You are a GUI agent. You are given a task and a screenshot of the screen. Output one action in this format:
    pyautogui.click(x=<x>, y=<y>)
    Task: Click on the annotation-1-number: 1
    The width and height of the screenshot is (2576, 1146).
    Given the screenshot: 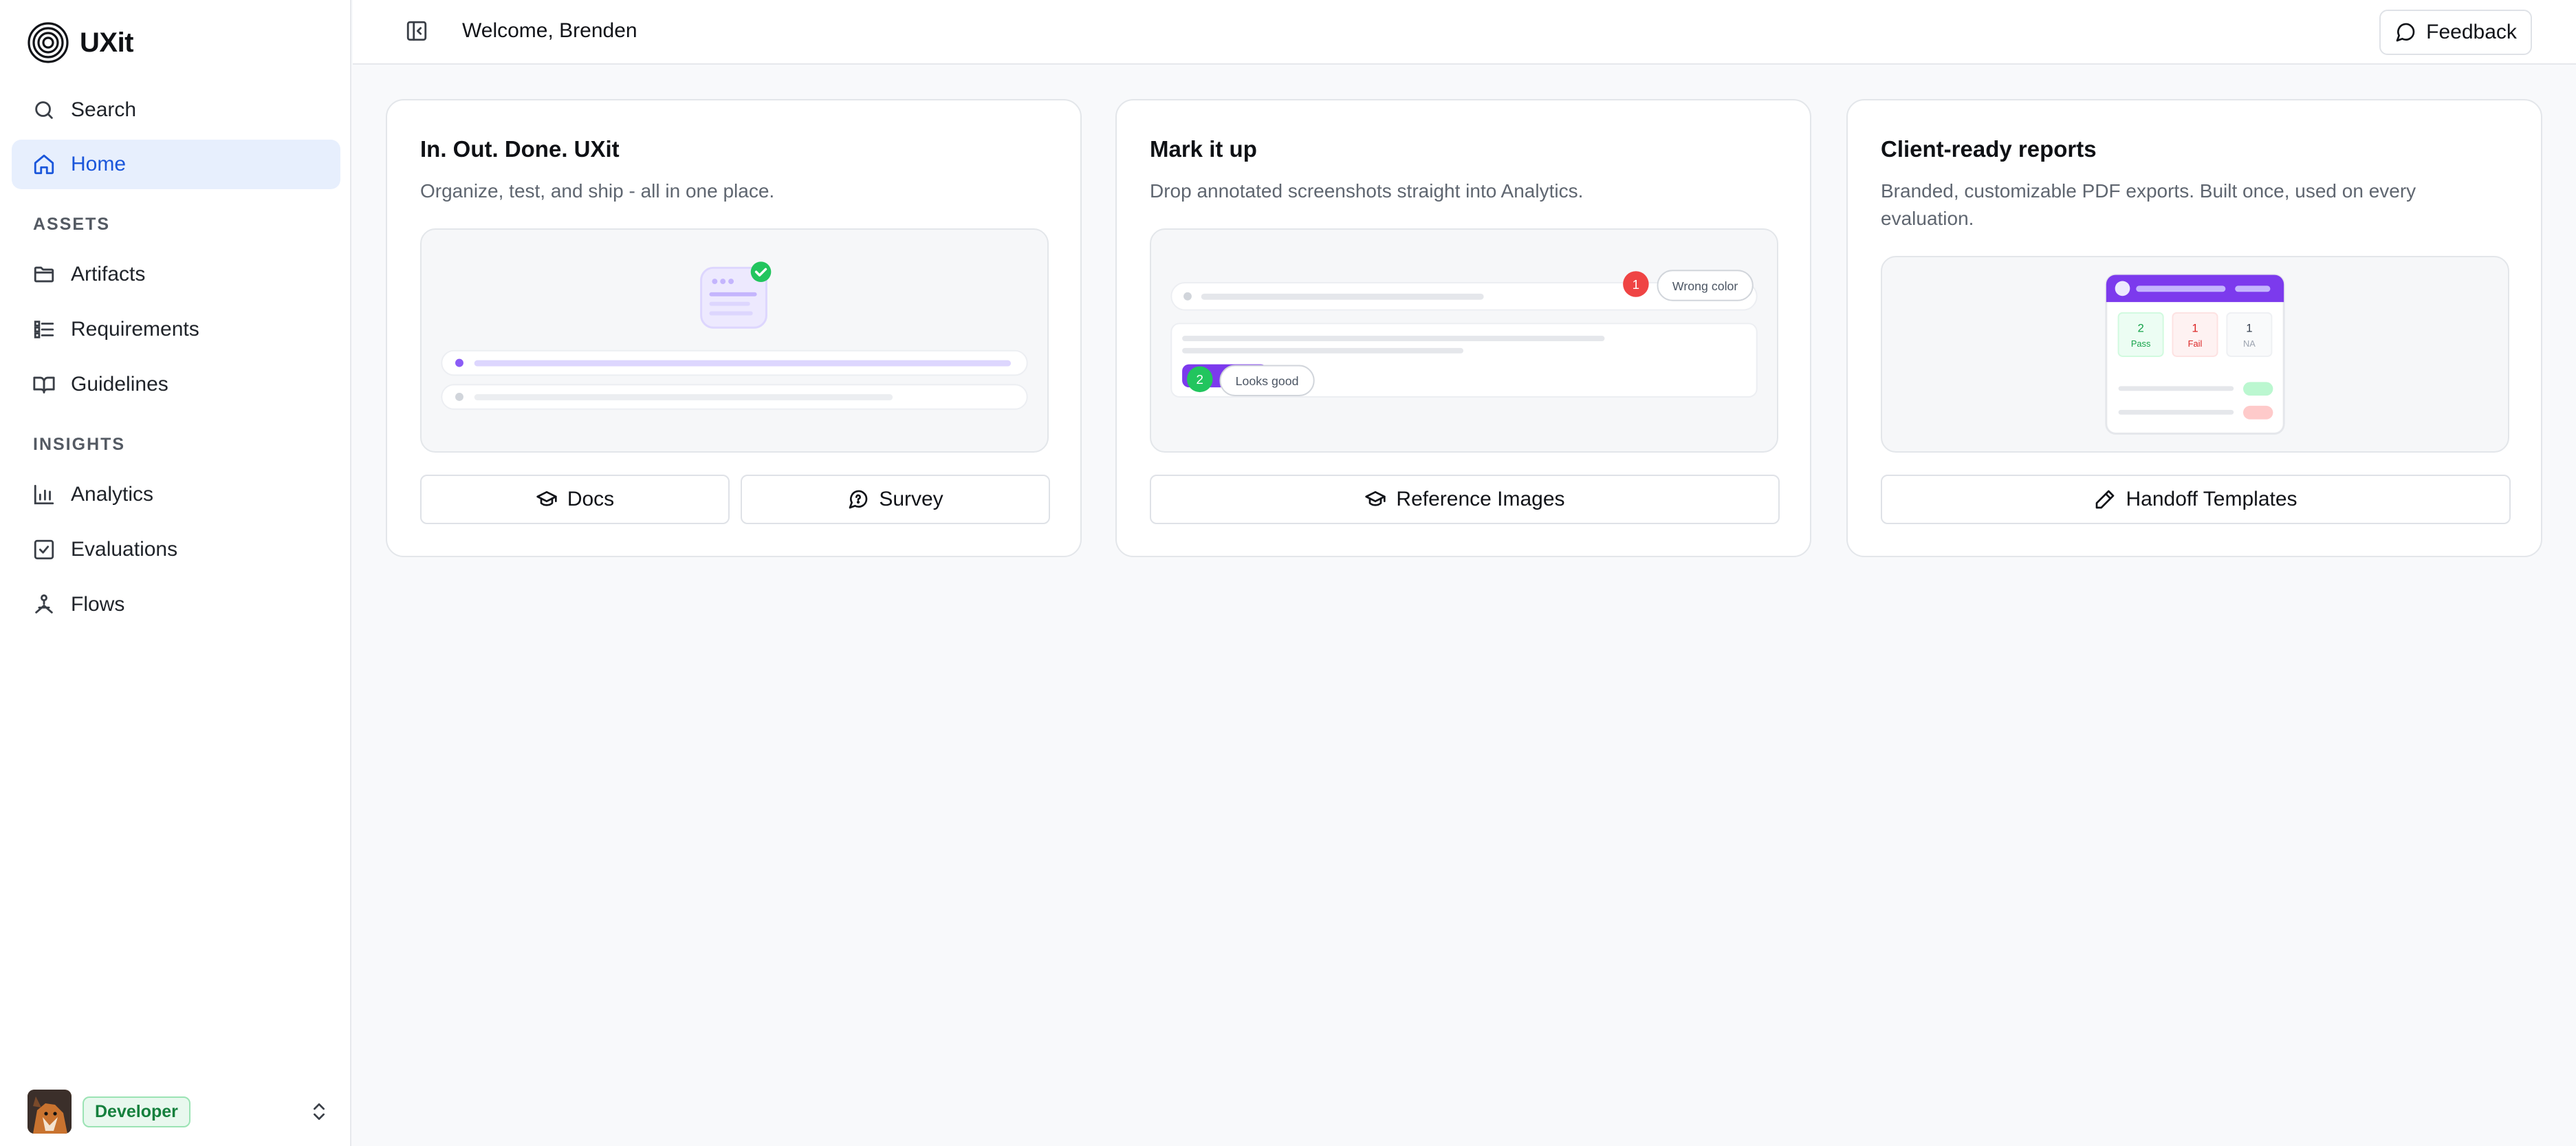 What is the action you would take?
    pyautogui.click(x=1636, y=284)
    